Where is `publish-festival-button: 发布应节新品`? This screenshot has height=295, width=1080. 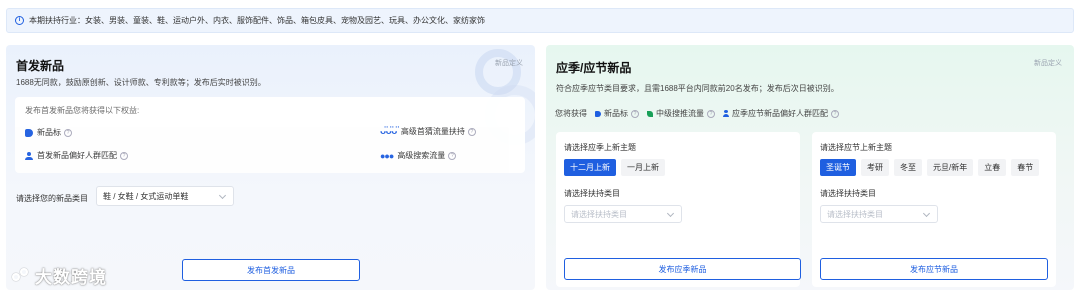 publish-festival-button: 发布应节新品 is located at coordinates (934, 269).